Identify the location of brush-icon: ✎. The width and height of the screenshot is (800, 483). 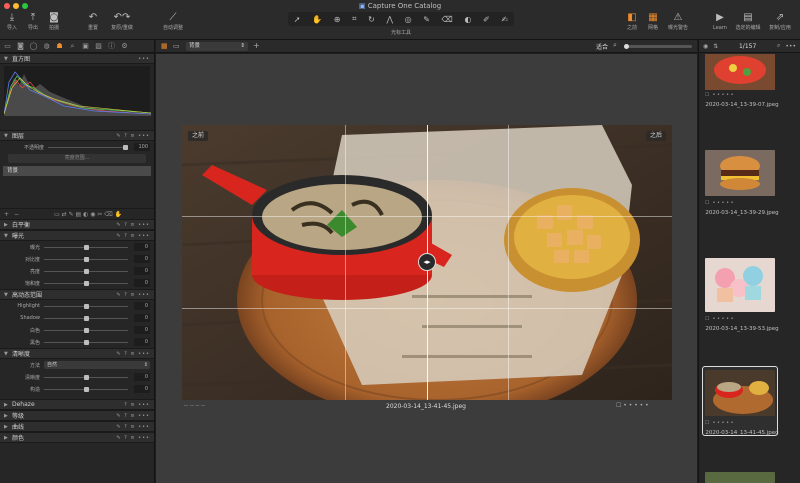
(426, 19).